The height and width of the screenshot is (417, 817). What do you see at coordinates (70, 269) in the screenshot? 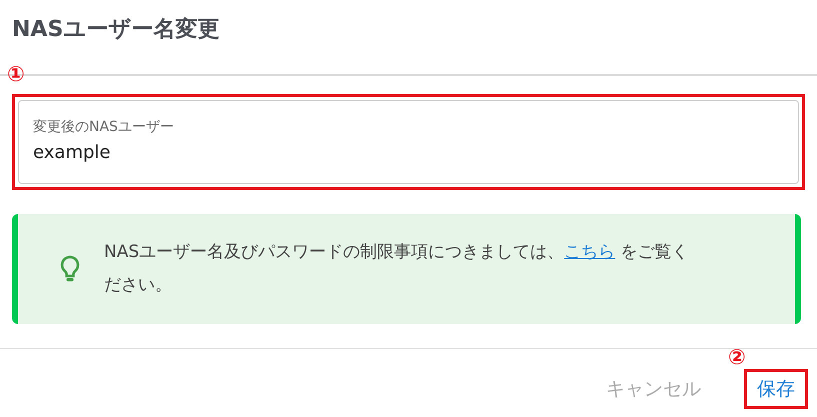
I see `lightbulb-icon` at bounding box center [70, 269].